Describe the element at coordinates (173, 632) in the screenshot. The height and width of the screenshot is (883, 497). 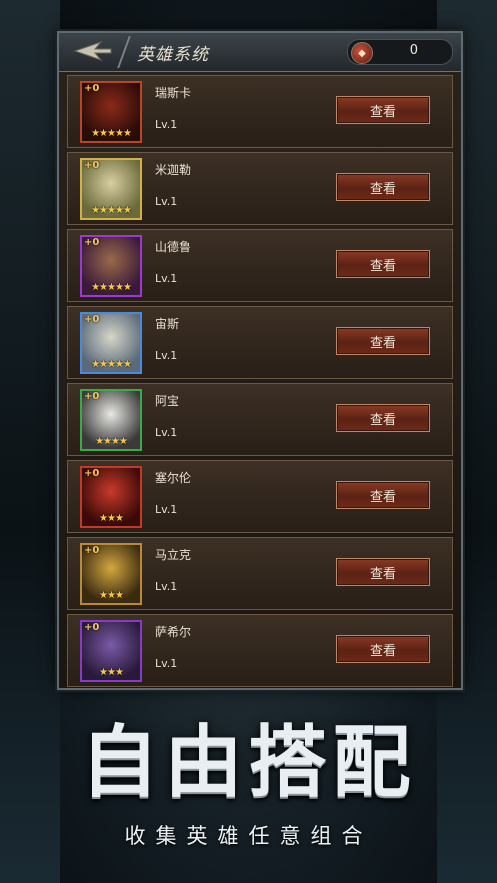
I see `hero-name: 萨希尔` at that location.